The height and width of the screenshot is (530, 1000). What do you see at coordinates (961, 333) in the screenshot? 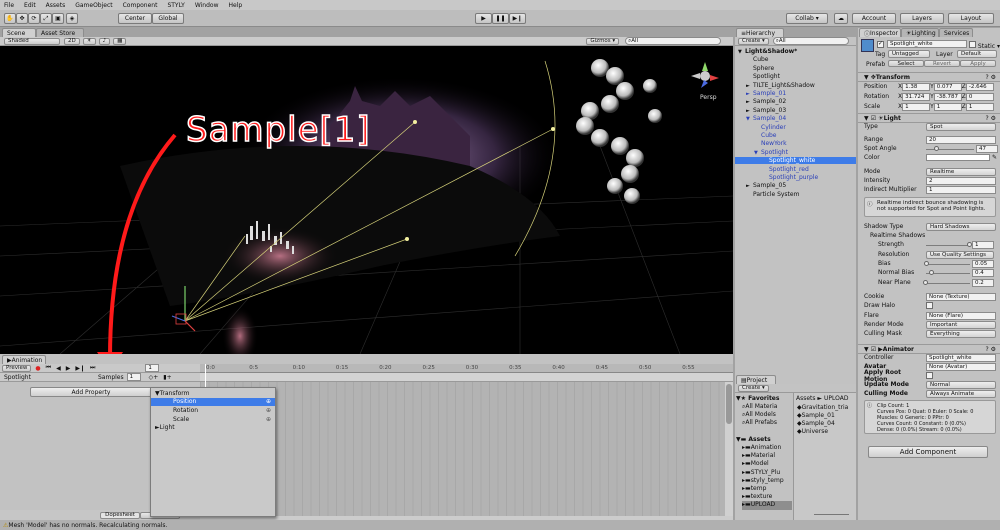
I see `culling-mask-dropdown: Everything` at bounding box center [961, 333].